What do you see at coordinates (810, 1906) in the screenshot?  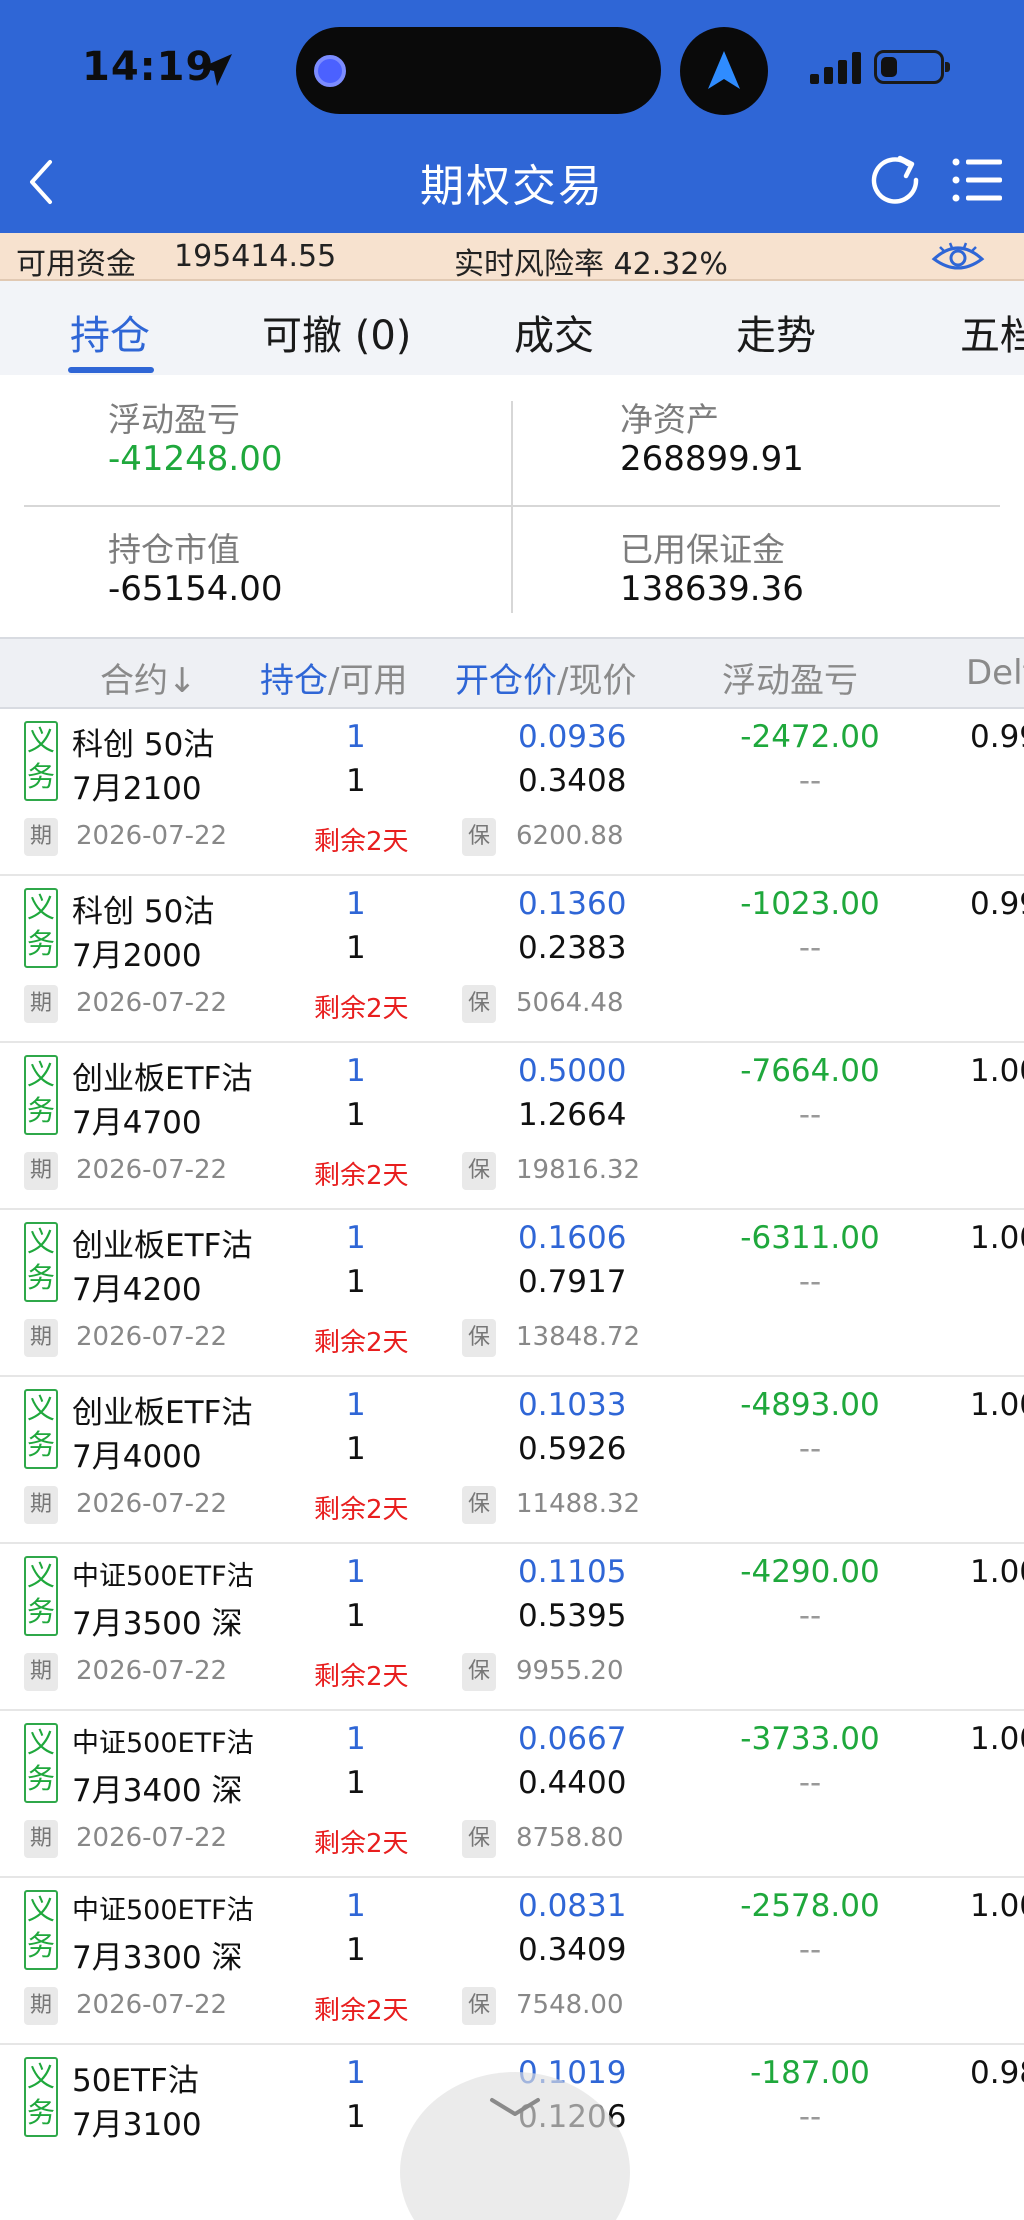 I see `floating-pnl: -2578.00` at bounding box center [810, 1906].